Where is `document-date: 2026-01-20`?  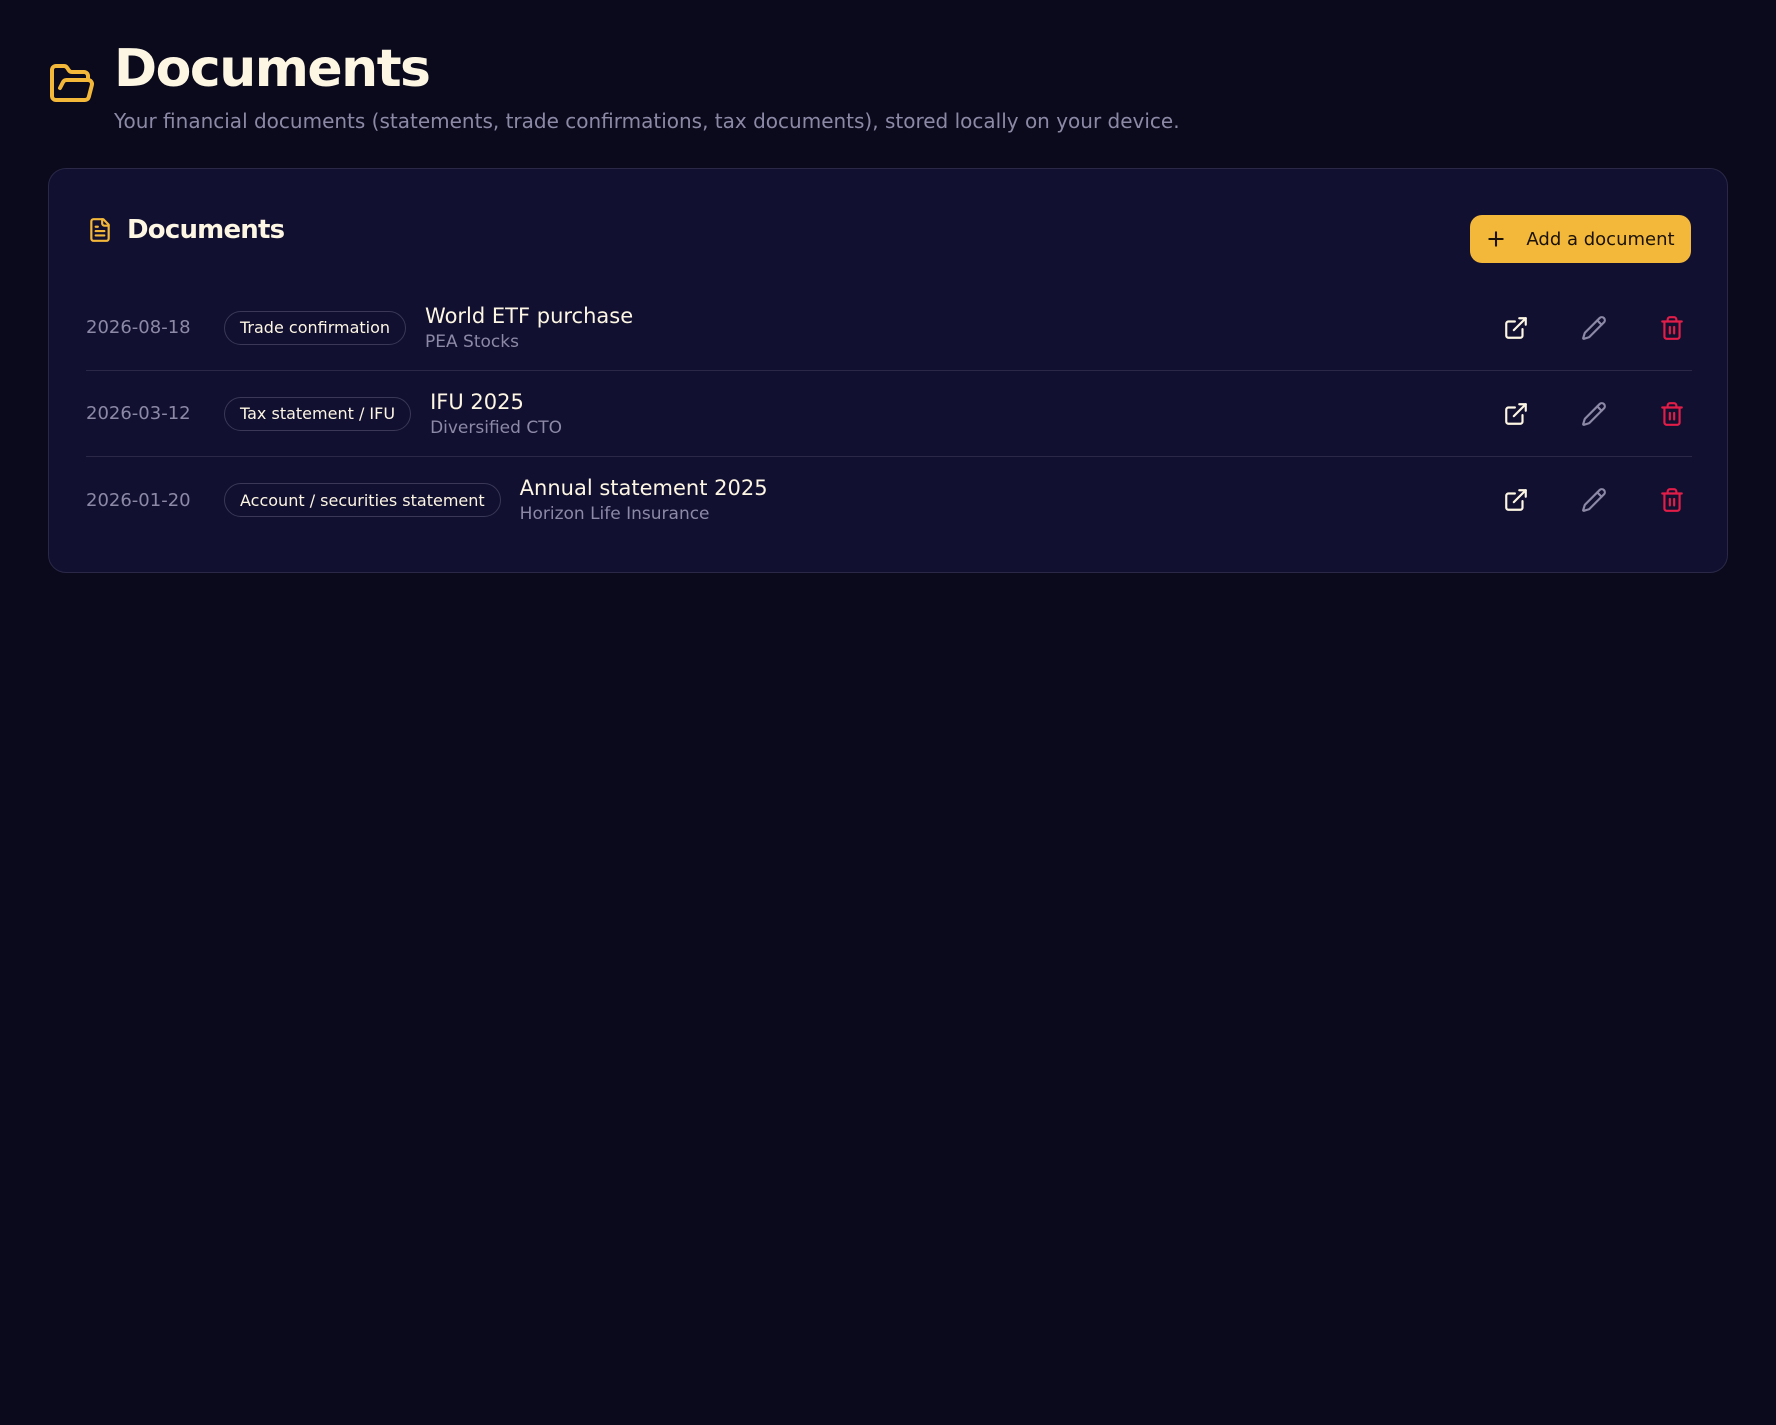
document-date: 2026-01-20 is located at coordinates (138, 500).